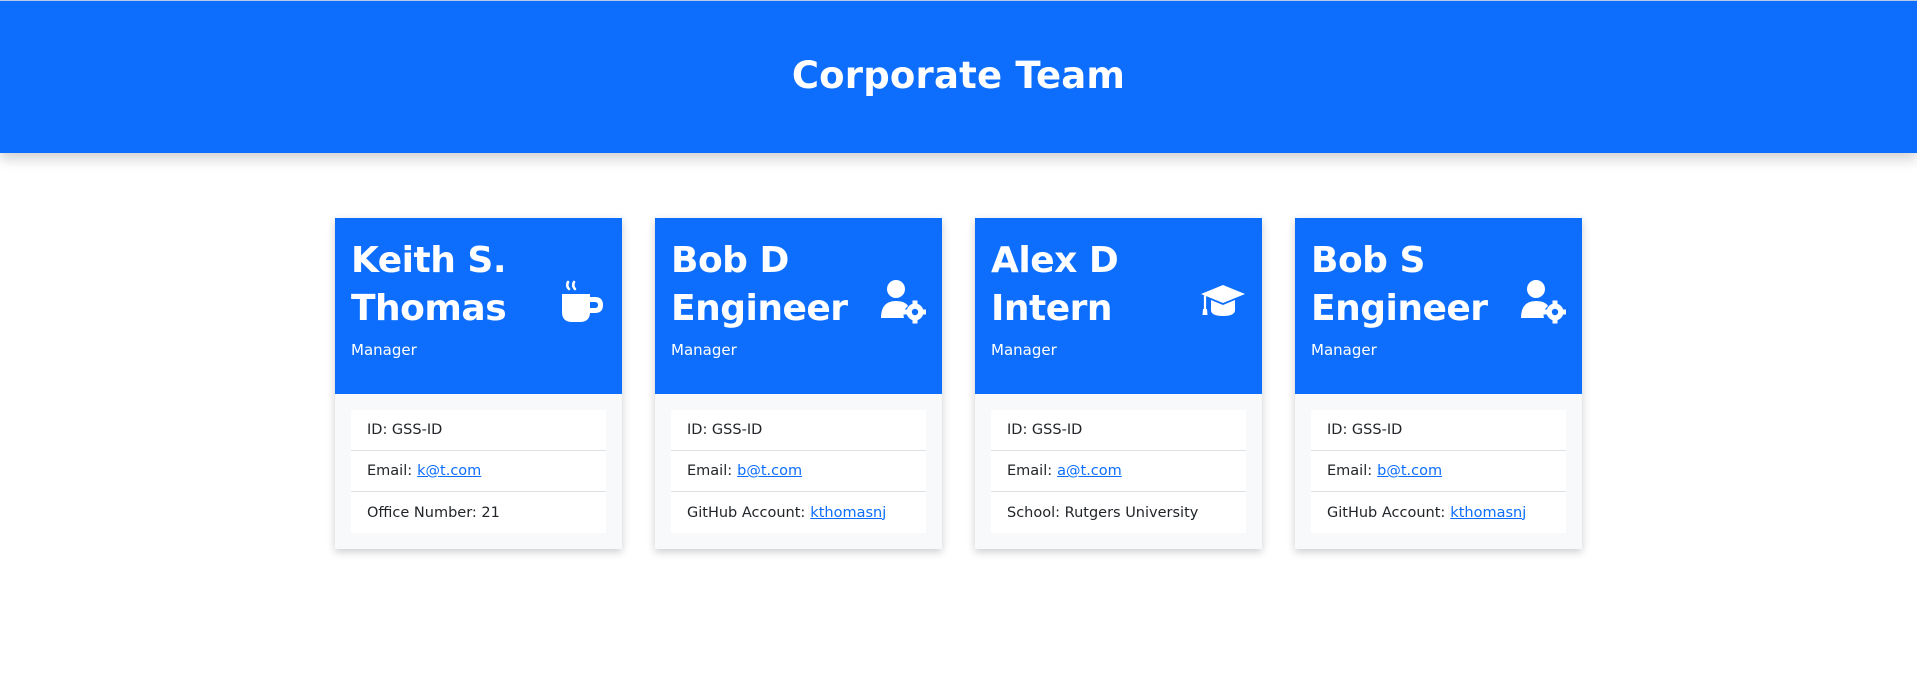 The image size is (1917, 691). What do you see at coordinates (429, 284) in the screenshot?
I see `employee-name: Keith S. Thomas` at bounding box center [429, 284].